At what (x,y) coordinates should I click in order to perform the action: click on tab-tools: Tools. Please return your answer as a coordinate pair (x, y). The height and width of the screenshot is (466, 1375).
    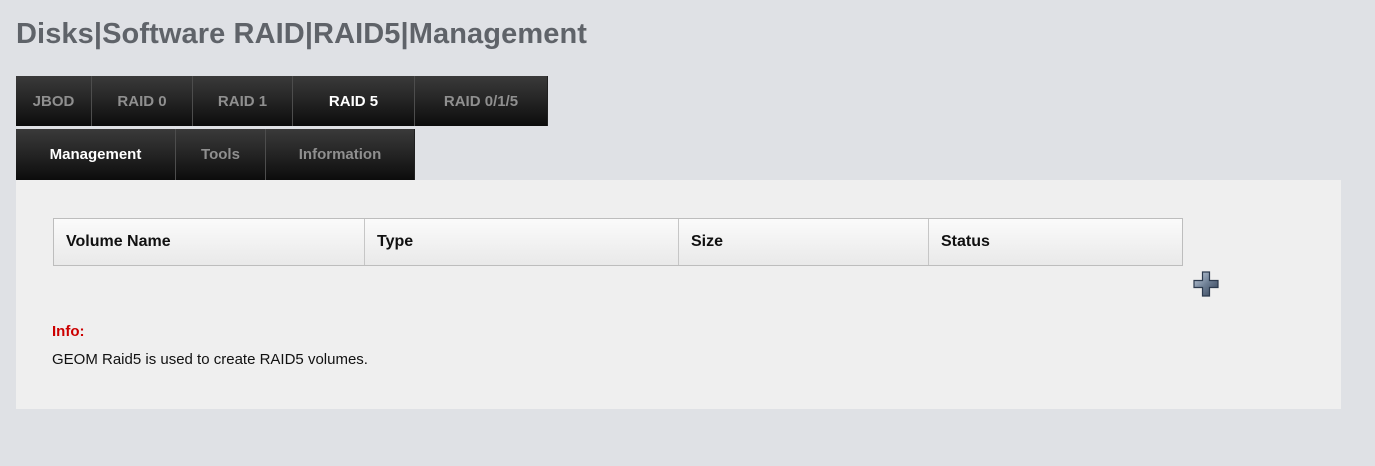
    Looking at the image, I should click on (221, 154).